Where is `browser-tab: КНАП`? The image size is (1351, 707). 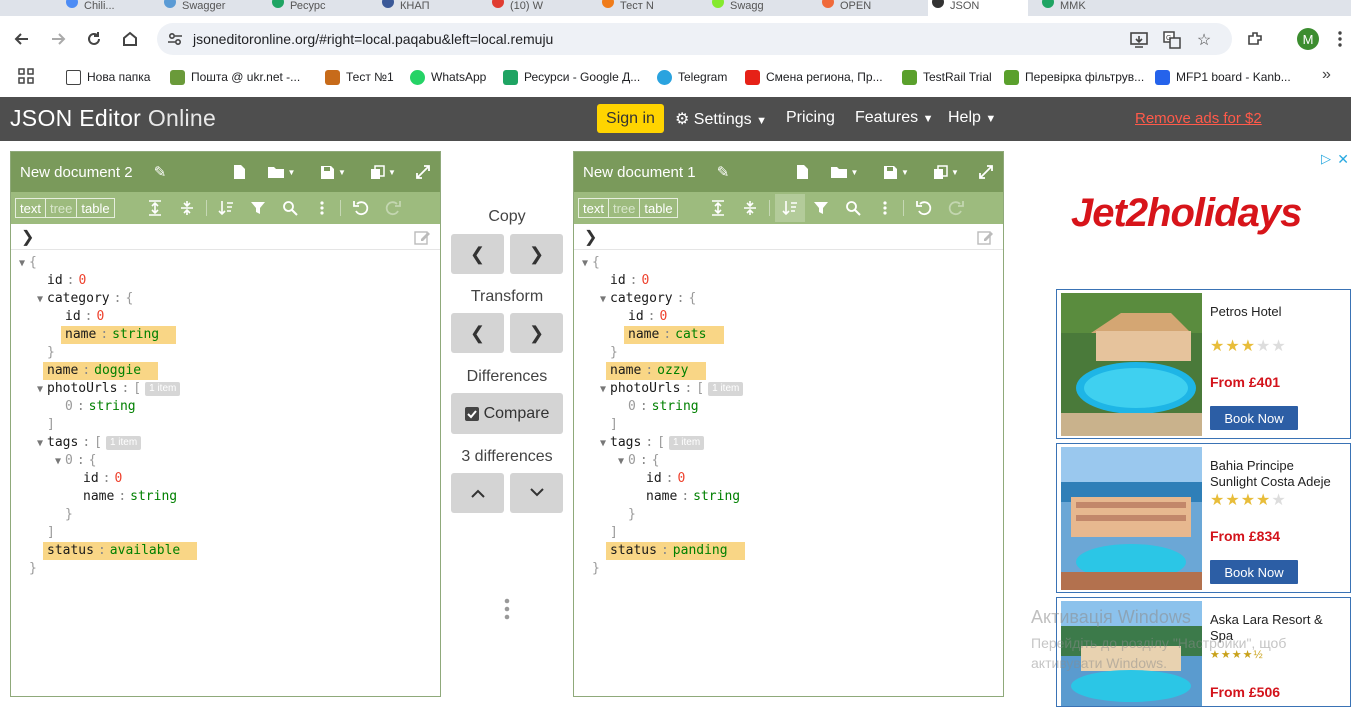
browser-tab: КНАП is located at coordinates (428, 8).